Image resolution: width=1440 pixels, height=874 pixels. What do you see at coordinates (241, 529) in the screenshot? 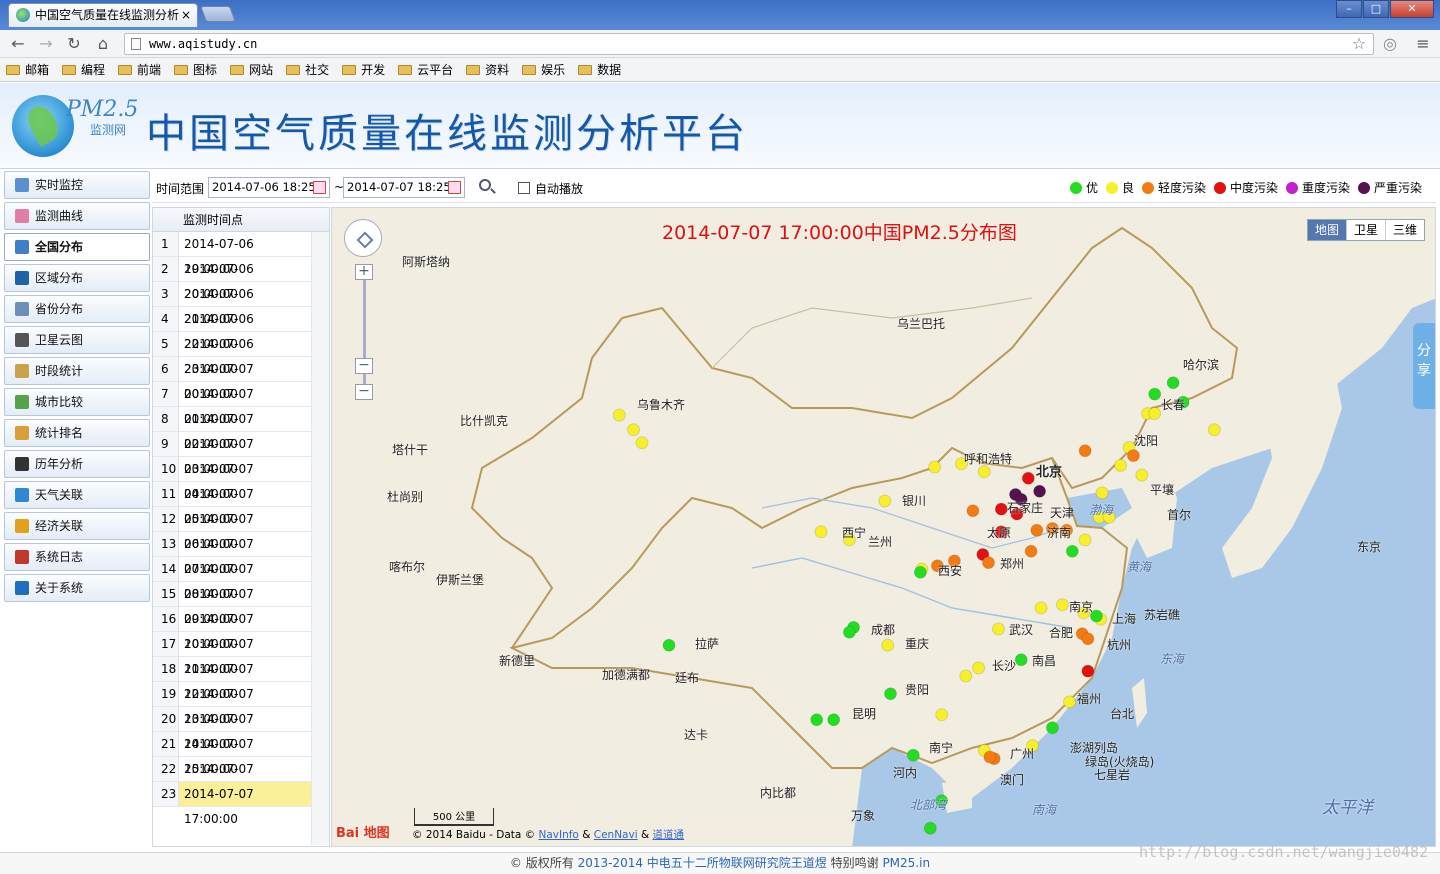
I see `table-row: 12 2014-07-07 06:00:00` at bounding box center [241, 529].